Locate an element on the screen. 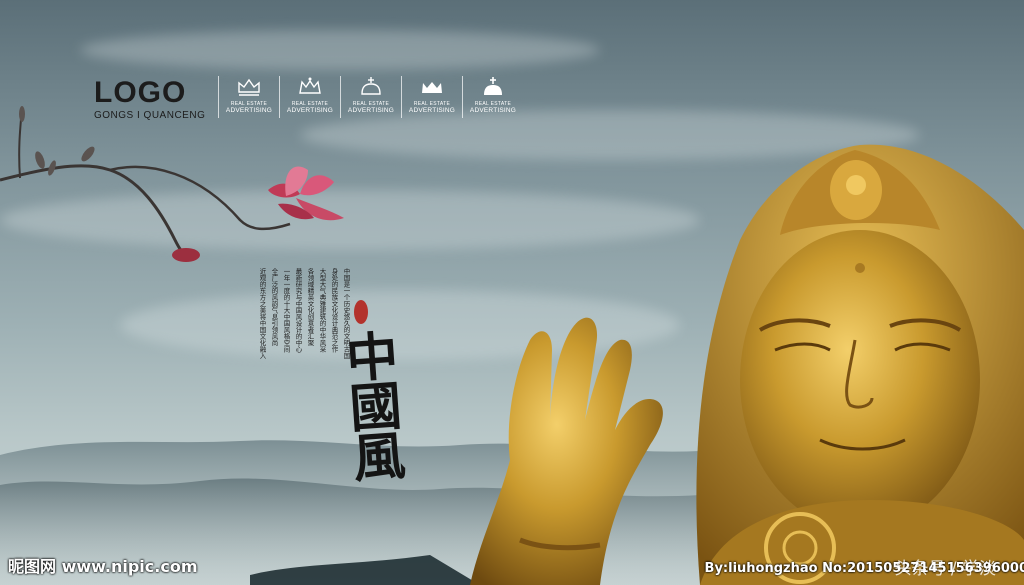 The height and width of the screenshot is (585, 1024). watermark-left: 昵图网 www.nipic.com is located at coordinates (103, 566).